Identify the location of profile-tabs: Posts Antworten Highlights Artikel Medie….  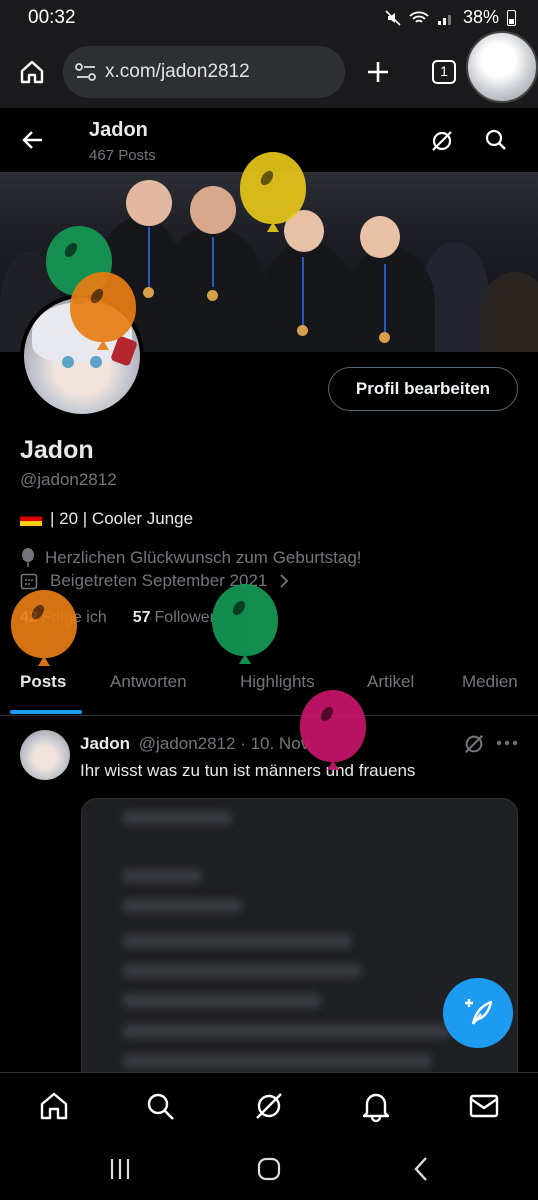
(269, 688).